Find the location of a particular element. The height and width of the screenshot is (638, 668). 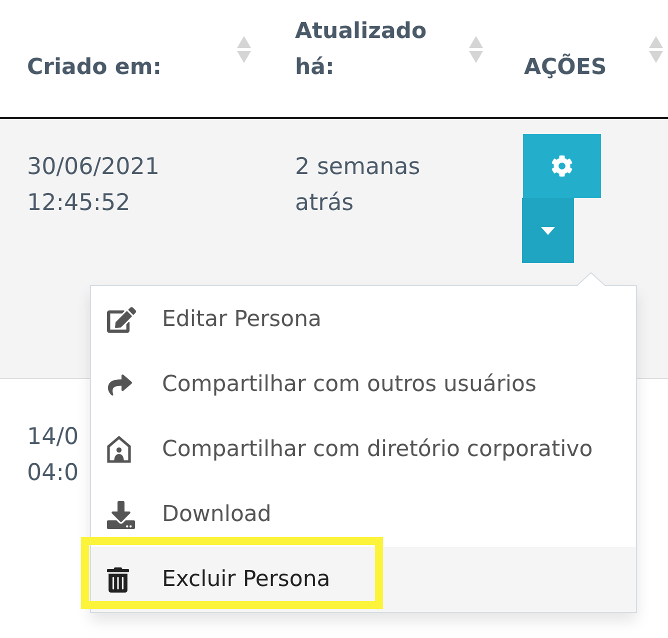

column-header: AÇÕES is located at coordinates (565, 67).